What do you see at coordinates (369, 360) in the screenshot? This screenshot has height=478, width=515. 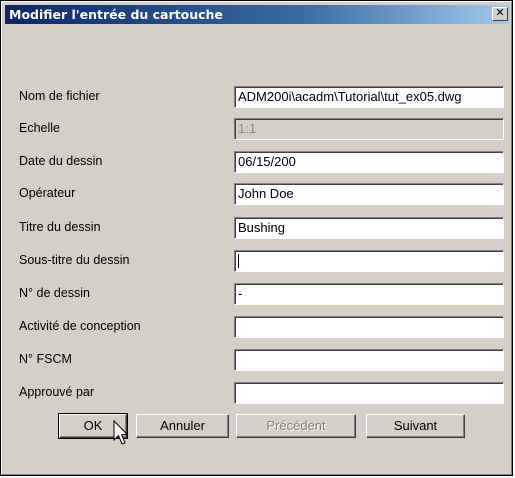 I see `fscm-number-field` at bounding box center [369, 360].